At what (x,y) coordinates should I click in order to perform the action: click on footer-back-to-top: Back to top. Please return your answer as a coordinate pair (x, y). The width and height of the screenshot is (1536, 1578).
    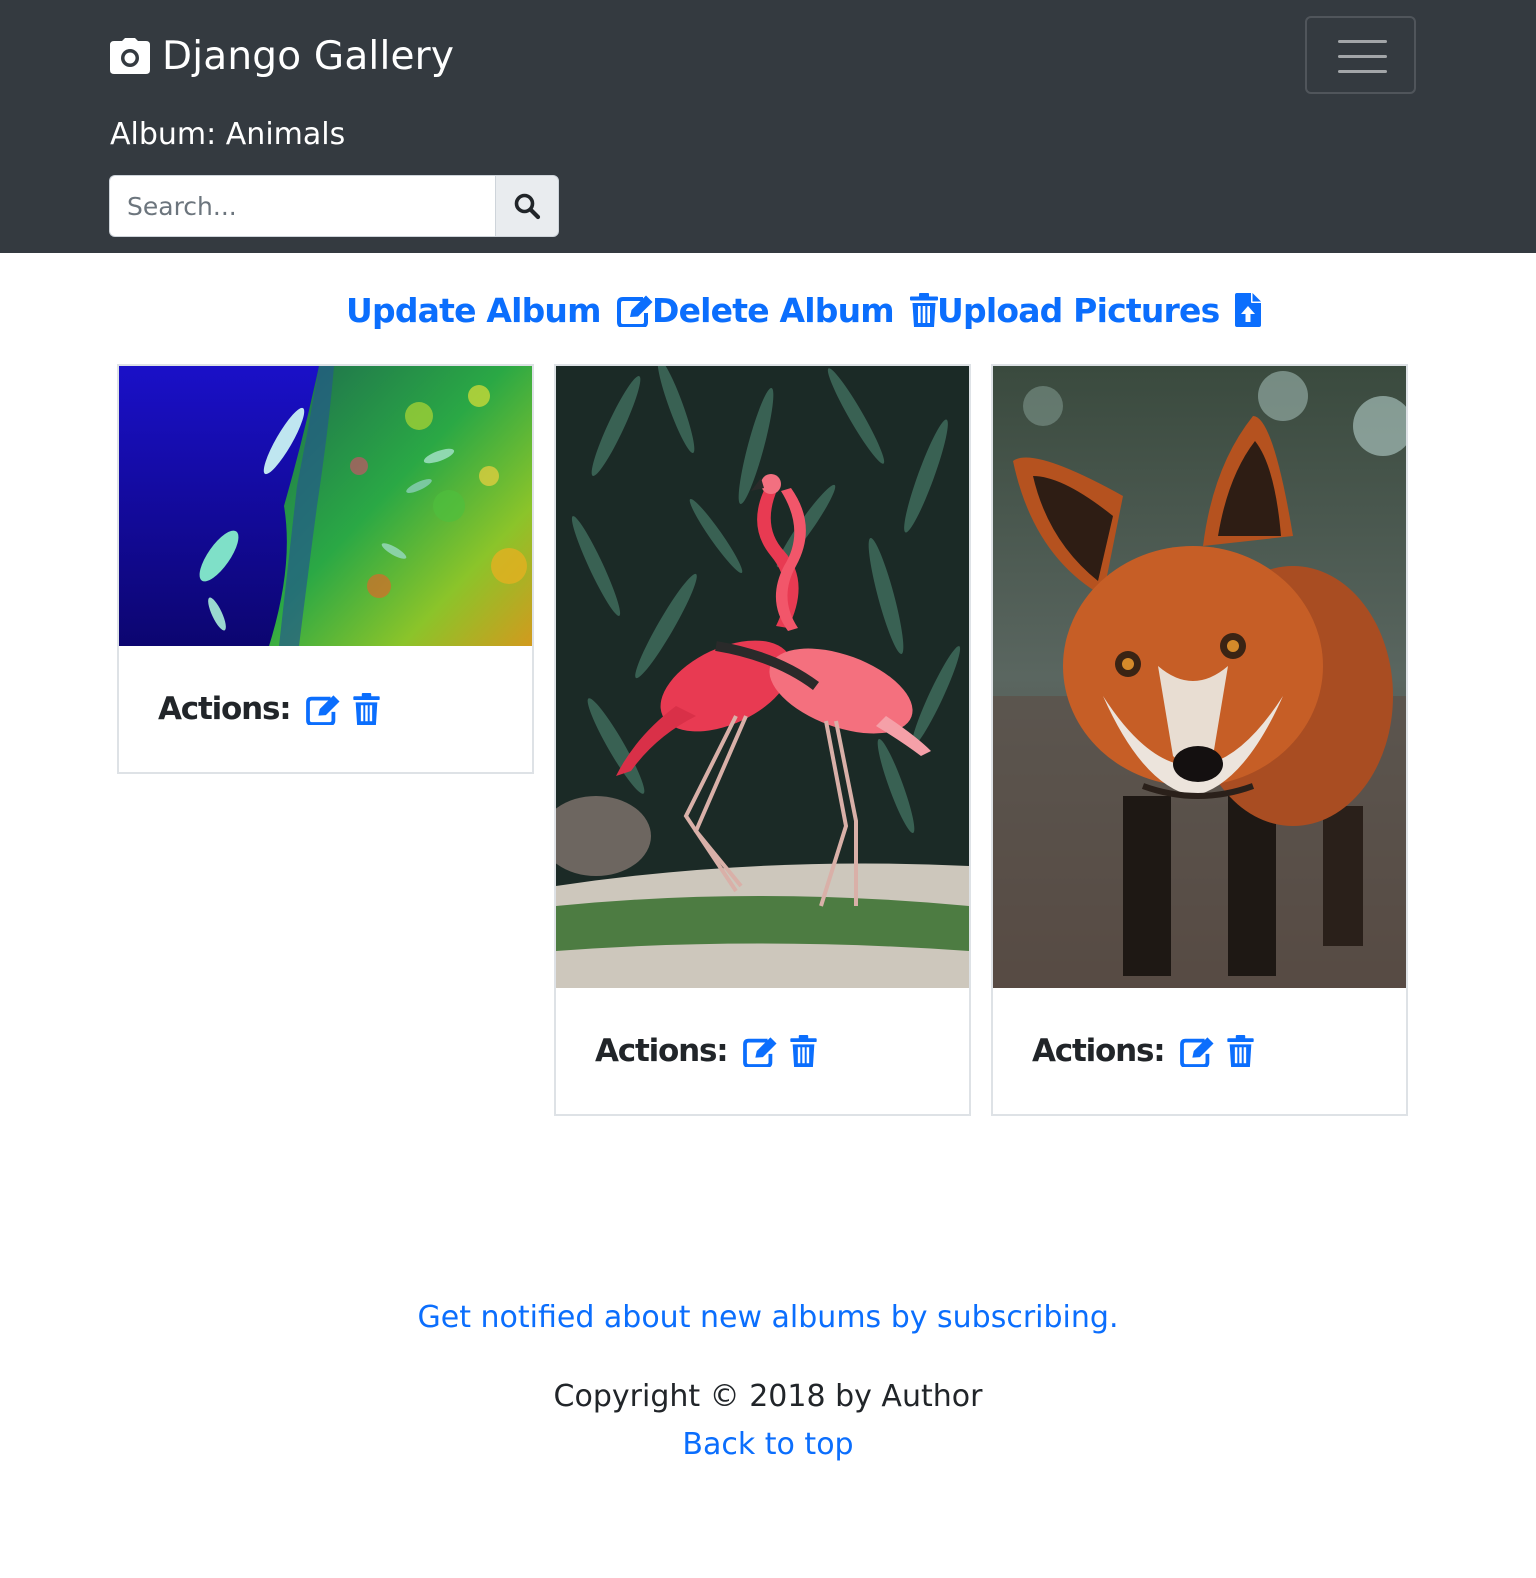
    Looking at the image, I should click on (768, 1445).